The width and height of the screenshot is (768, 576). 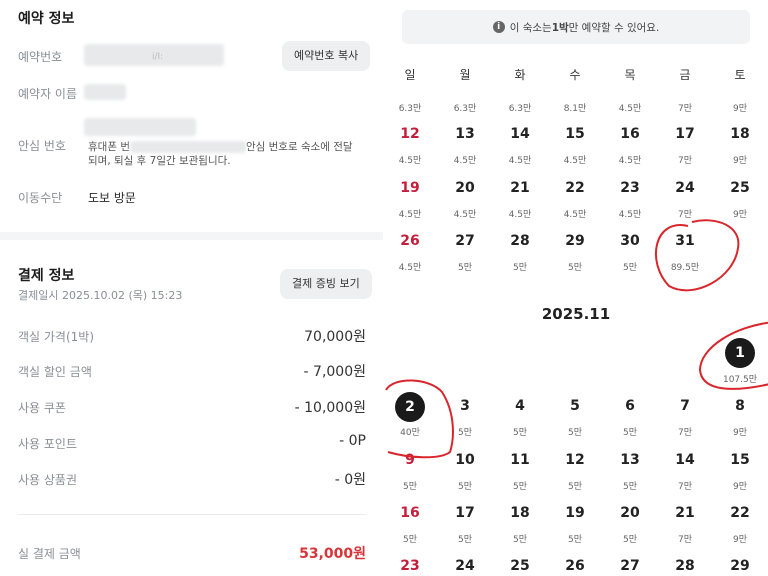 What do you see at coordinates (410, 460) in the screenshot?
I see `calendar-day: 9` at bounding box center [410, 460].